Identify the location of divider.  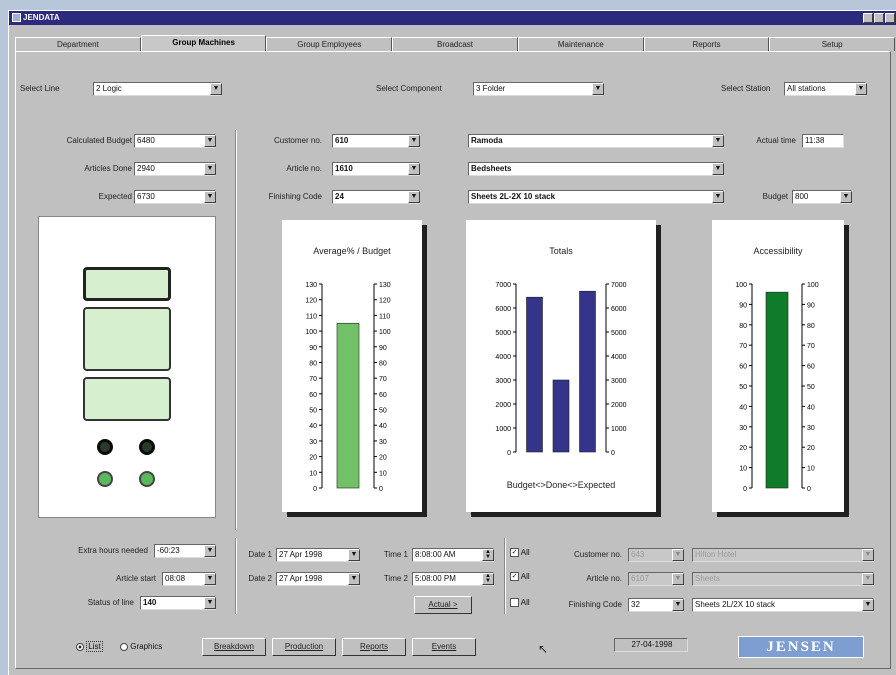
(505, 576).